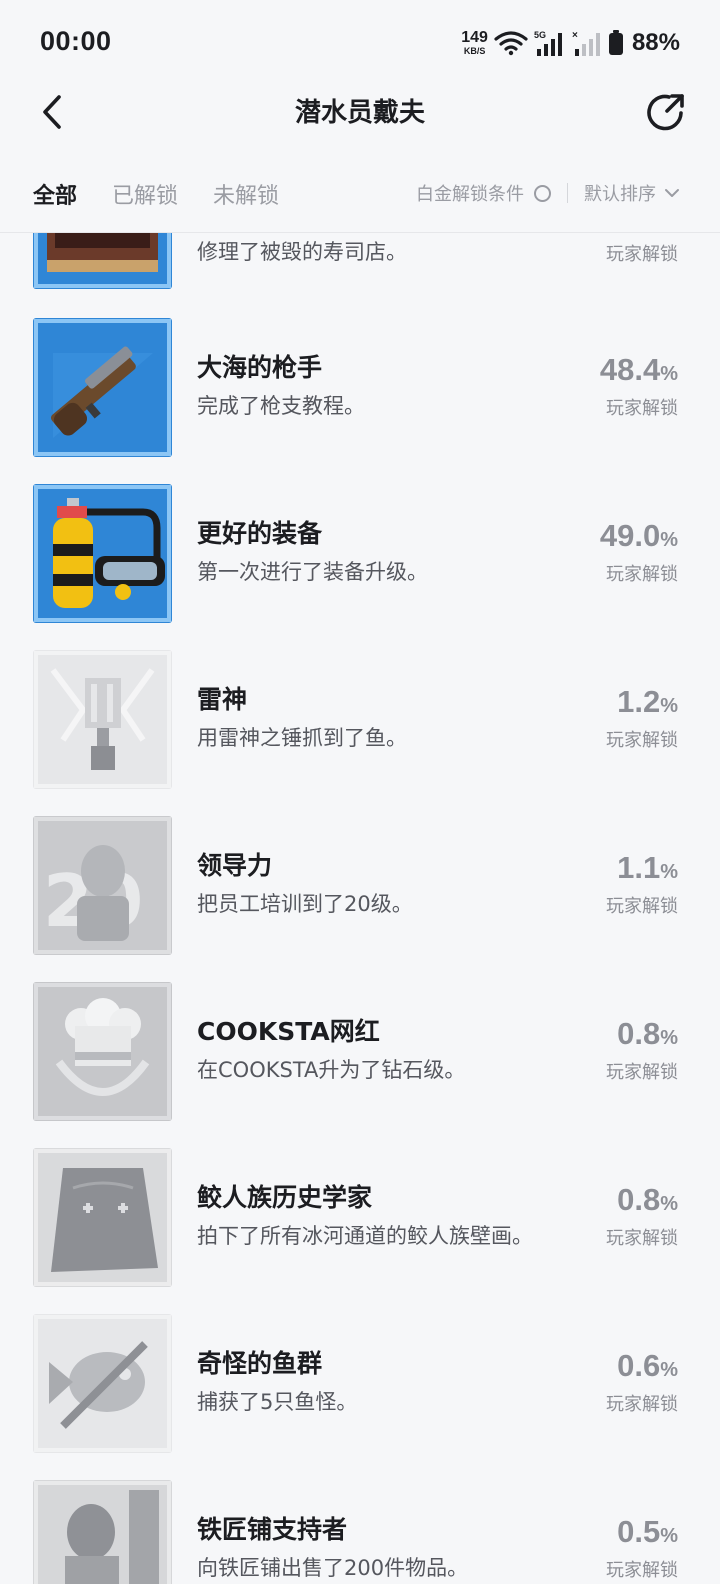 Image resolution: width=720 pixels, height=1584 pixels. I want to click on chef-hat-icon, so click(102, 1051).